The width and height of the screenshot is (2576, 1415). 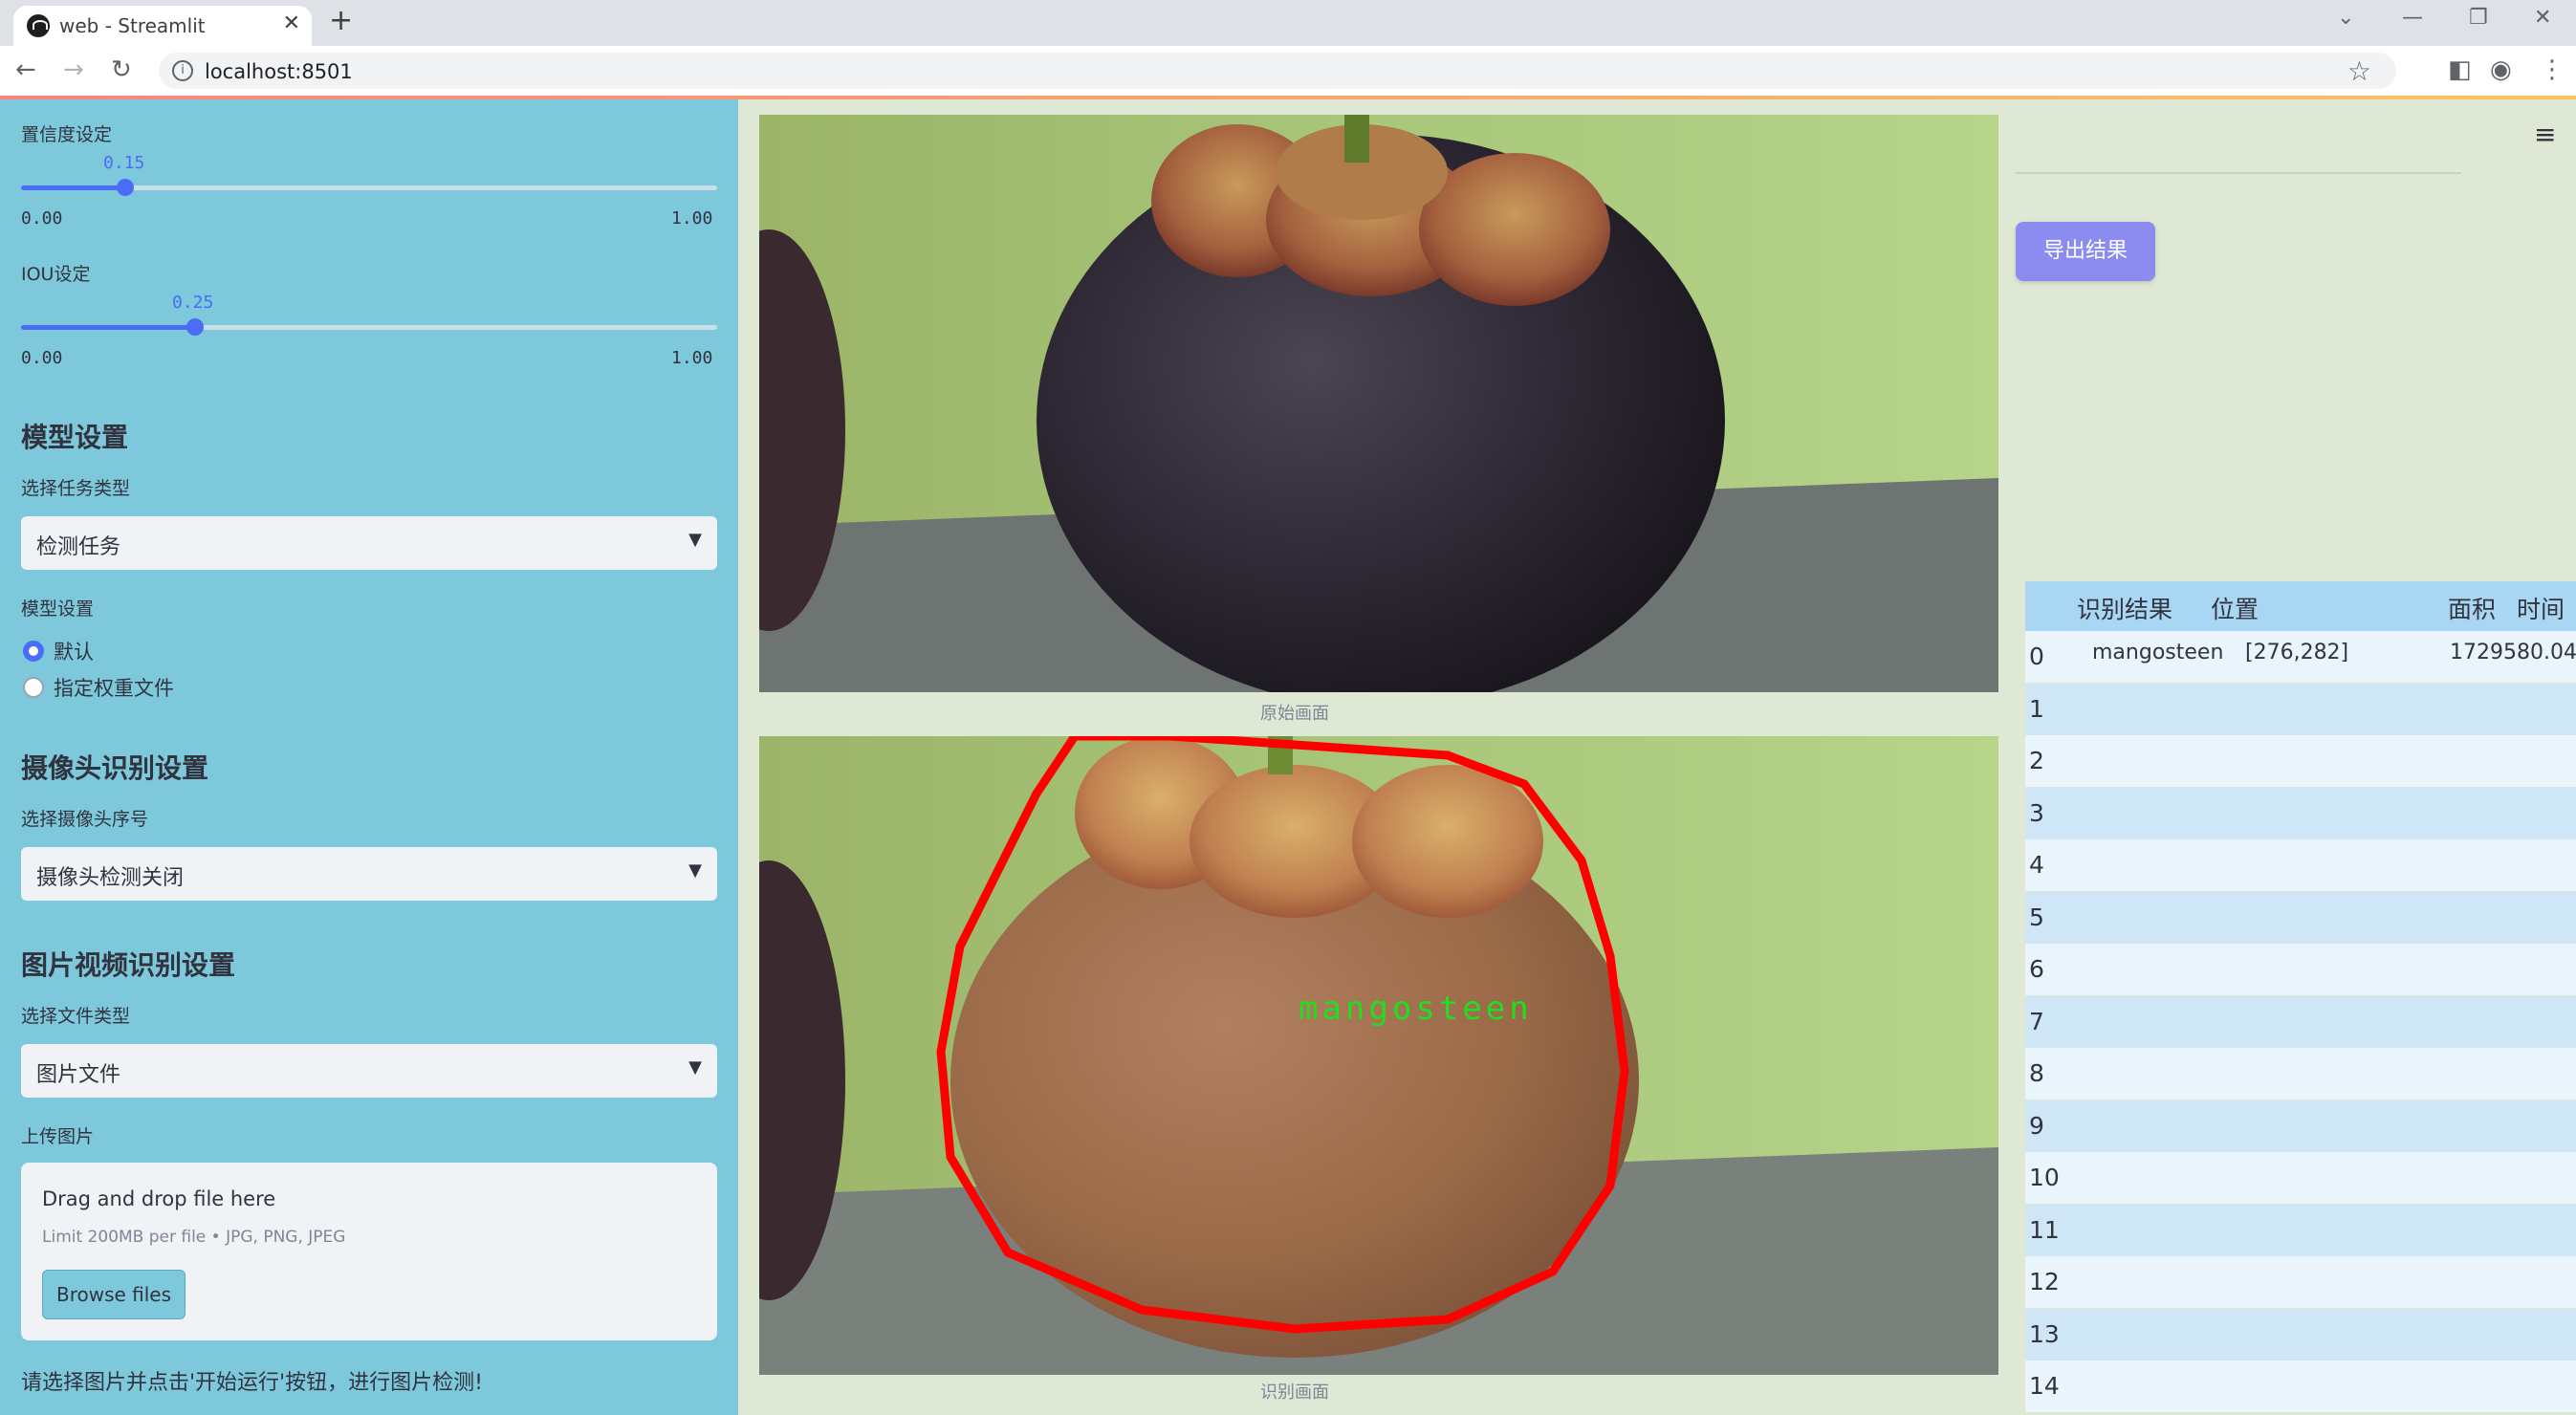 What do you see at coordinates (58, 609) in the screenshot?
I see `weights-label: 模型设置` at bounding box center [58, 609].